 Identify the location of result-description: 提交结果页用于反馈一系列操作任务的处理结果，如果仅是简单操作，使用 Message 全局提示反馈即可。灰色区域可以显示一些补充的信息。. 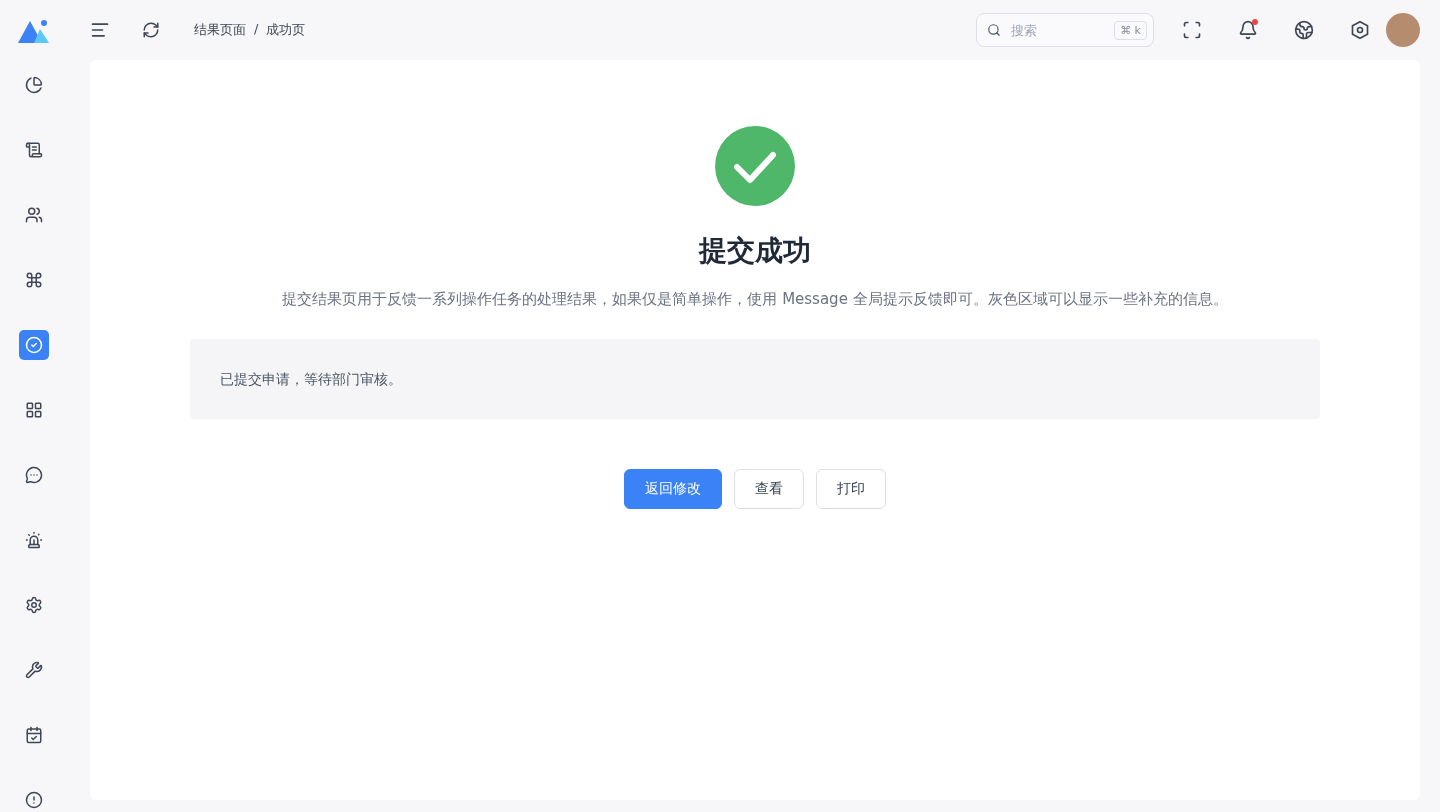
(755, 299).